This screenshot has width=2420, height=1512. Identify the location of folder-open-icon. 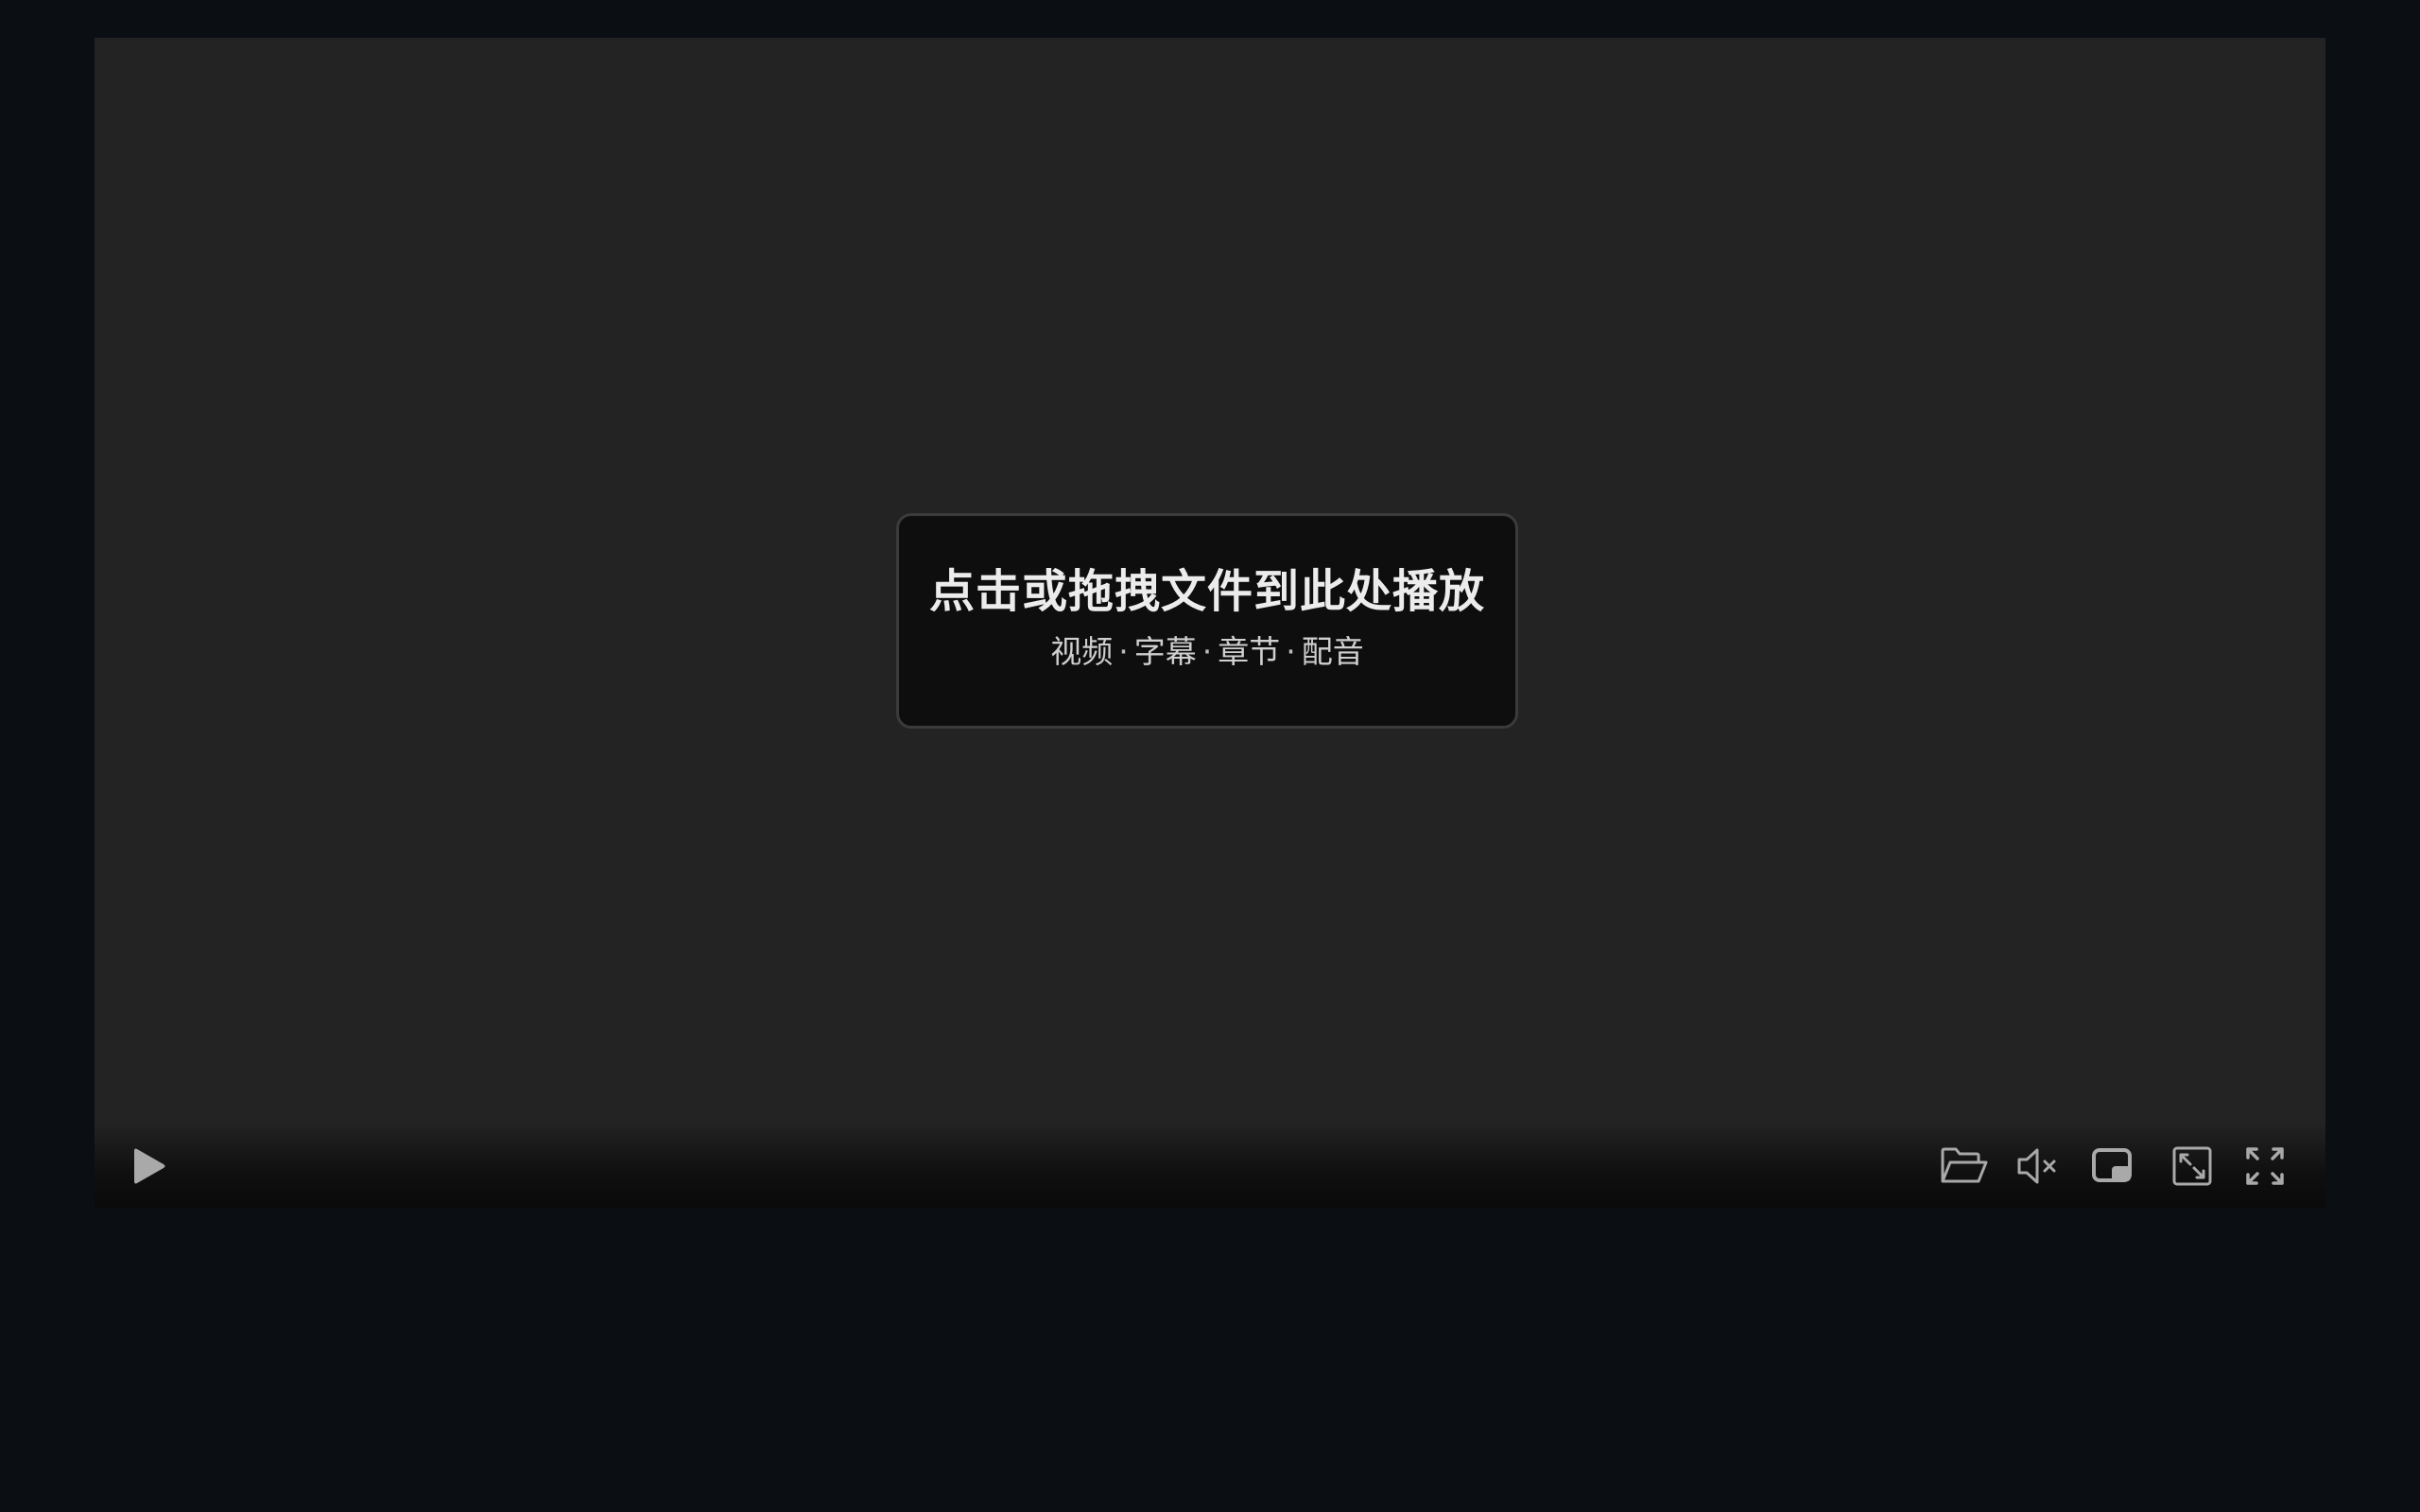
(1964, 1166).